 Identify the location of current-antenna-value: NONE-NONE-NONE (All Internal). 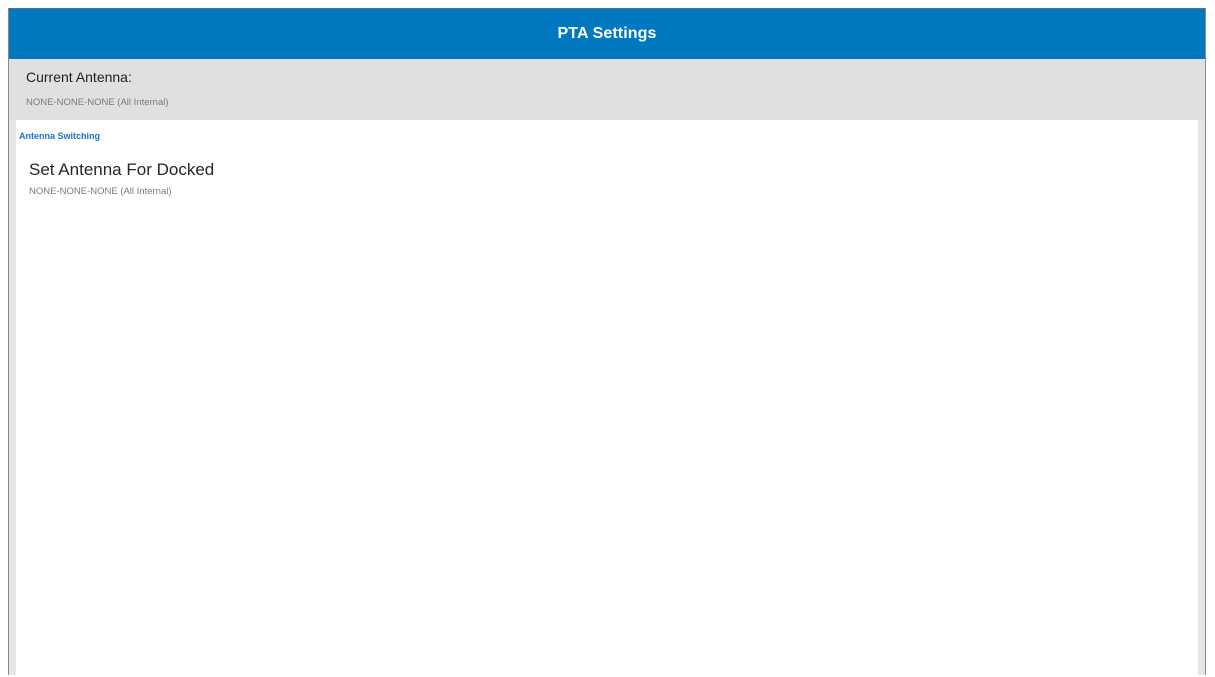
(97, 102).